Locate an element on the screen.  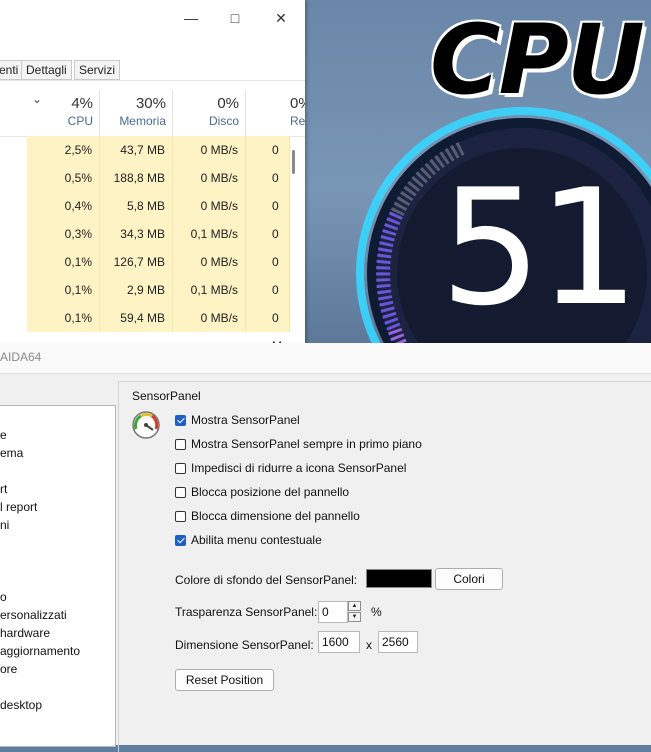
transparency-label: Trasparenza SensorPanel: is located at coordinates (246, 612).